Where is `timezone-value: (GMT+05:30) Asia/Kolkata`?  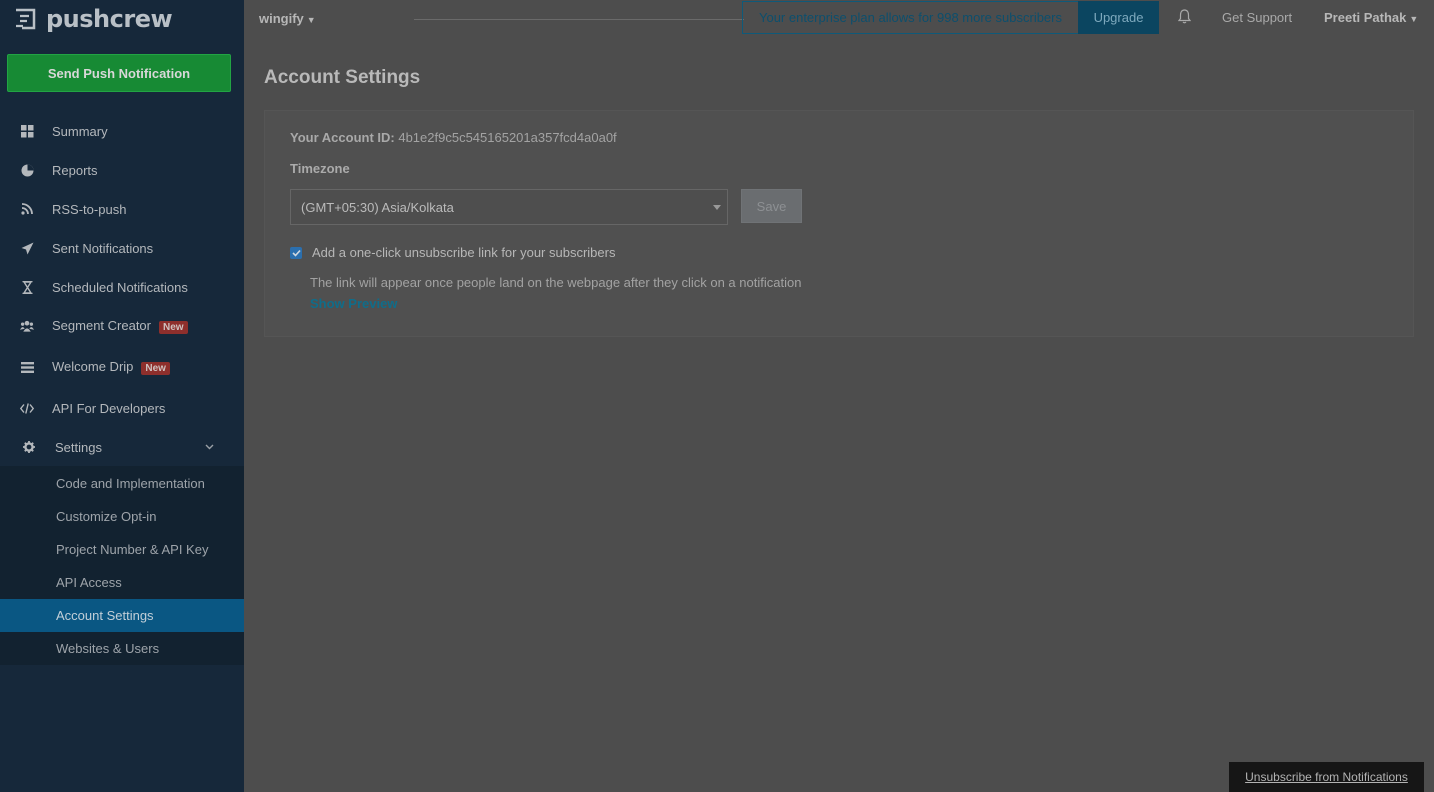 timezone-value: (GMT+05:30) Asia/Kolkata is located at coordinates (377, 207).